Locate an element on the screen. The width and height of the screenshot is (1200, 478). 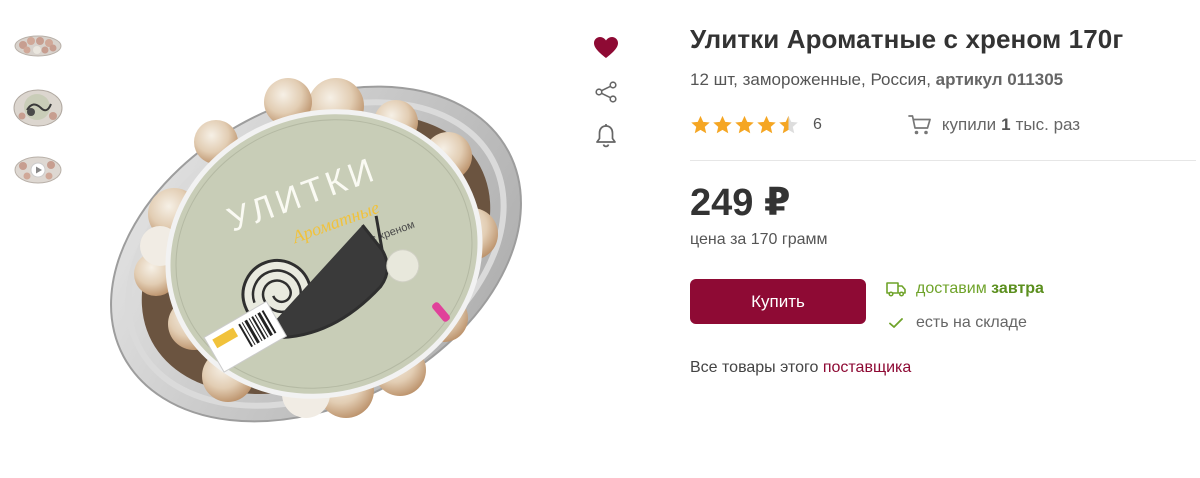
supplier-line: Все товары этого поставщика is located at coordinates (943, 368).